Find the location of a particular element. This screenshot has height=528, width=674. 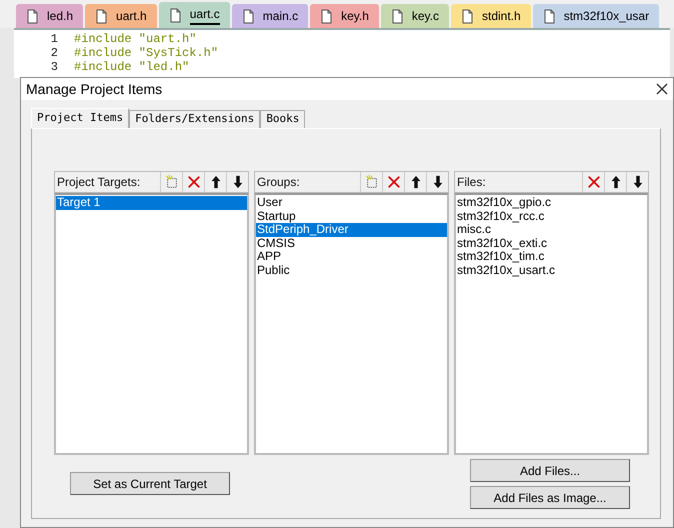

dialog-title: Manage Project Items is located at coordinates (94, 89).